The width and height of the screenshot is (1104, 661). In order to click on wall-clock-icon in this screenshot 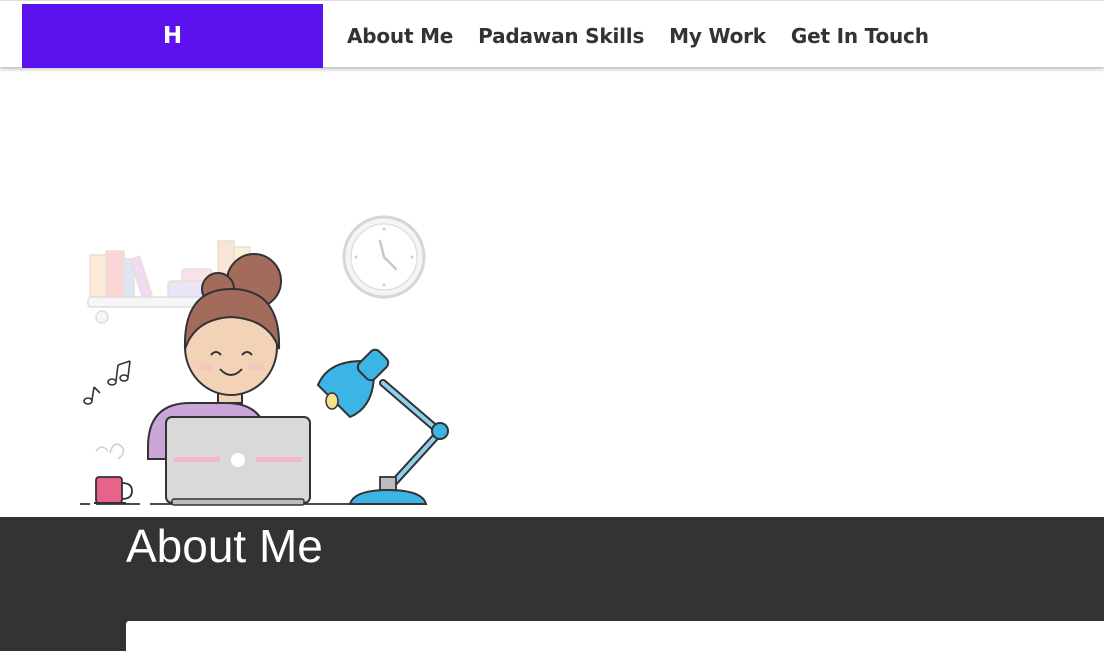, I will do `click(384, 257)`.